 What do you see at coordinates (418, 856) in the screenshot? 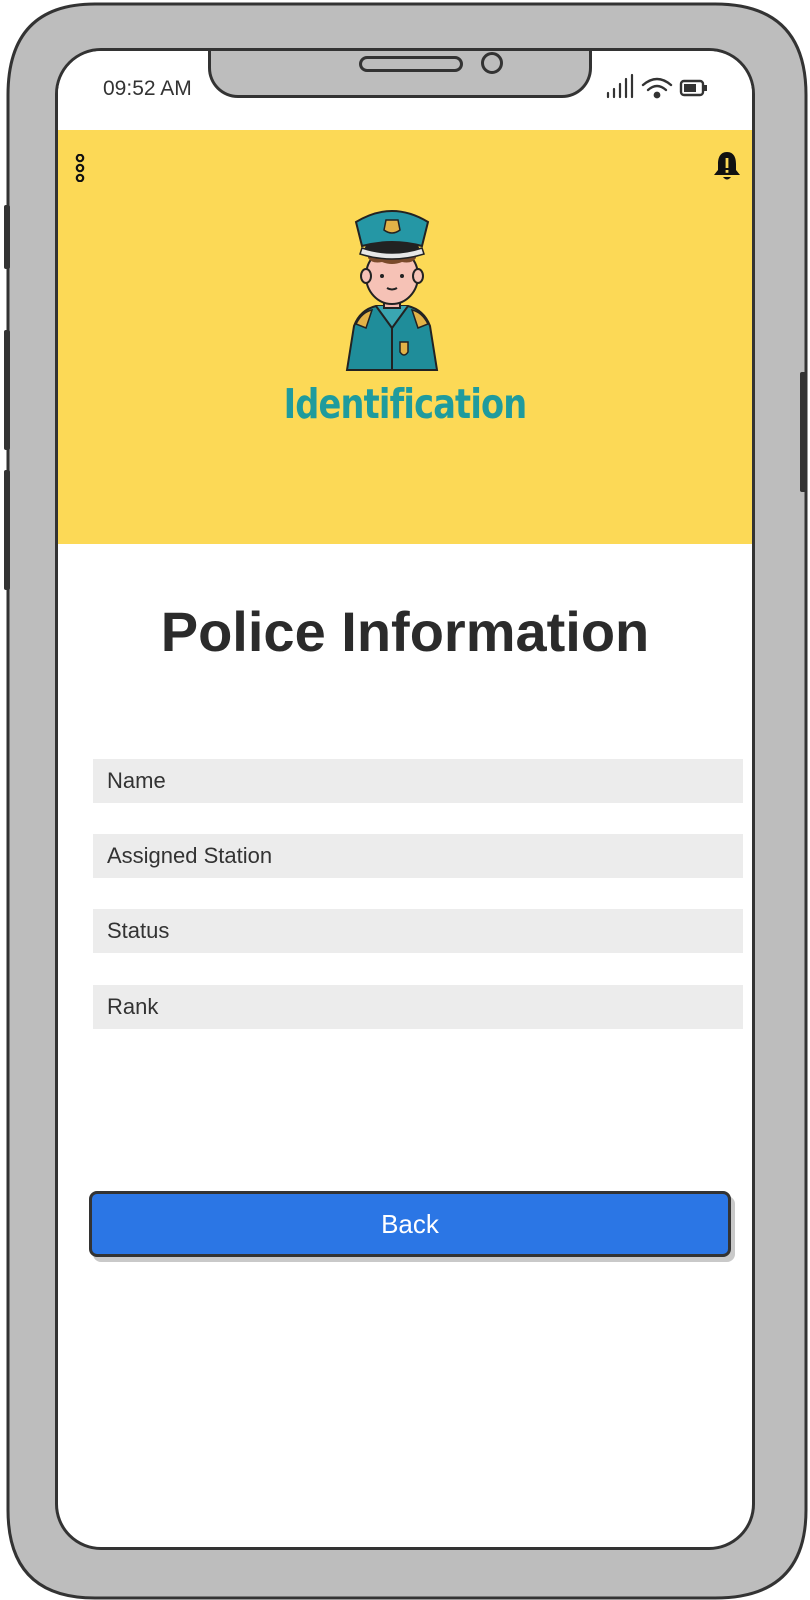
I see `assigned-station-field: Assigned Station` at bounding box center [418, 856].